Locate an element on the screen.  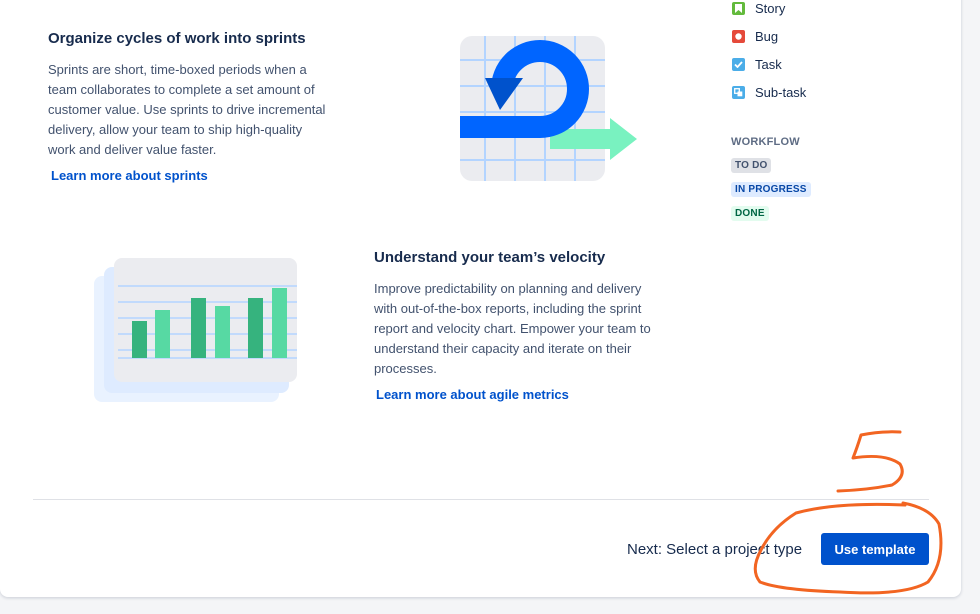
learn-more-agile-metrics-link: Learn more about agile metrics is located at coordinates (472, 394).